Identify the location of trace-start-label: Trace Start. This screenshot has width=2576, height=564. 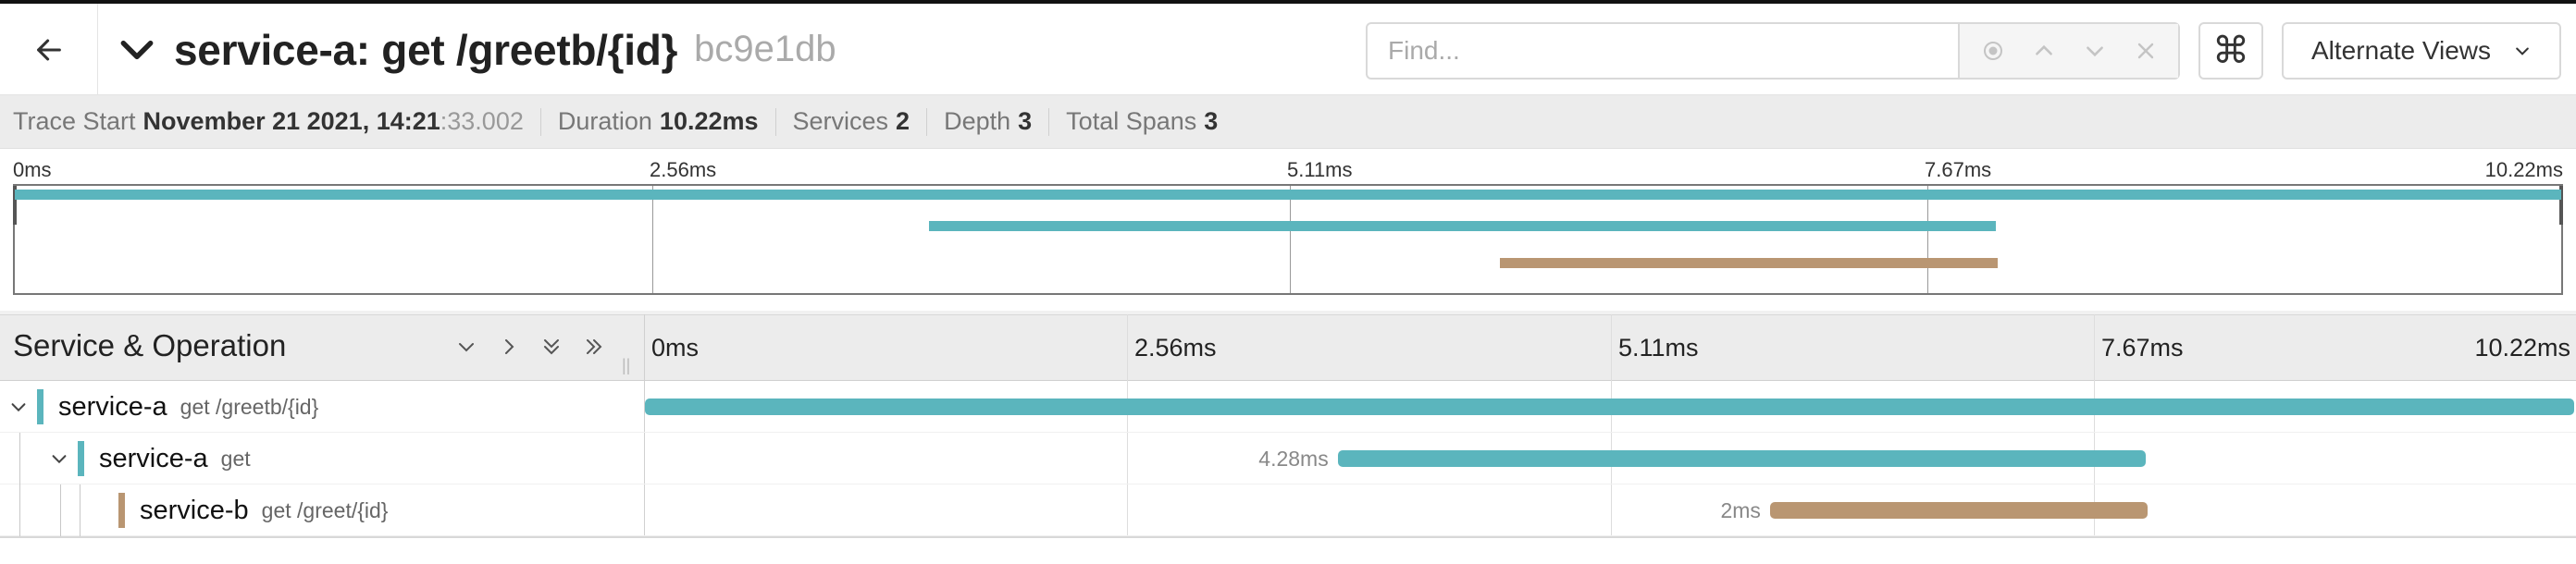
(74, 121).